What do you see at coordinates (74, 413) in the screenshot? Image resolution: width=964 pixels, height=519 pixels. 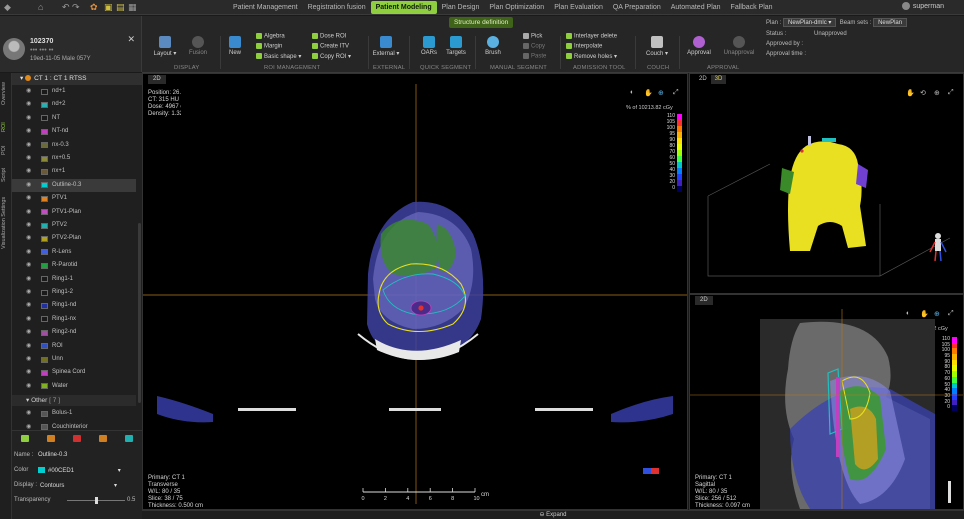 I see `structure-row: ◉ Bolus-1` at bounding box center [74, 413].